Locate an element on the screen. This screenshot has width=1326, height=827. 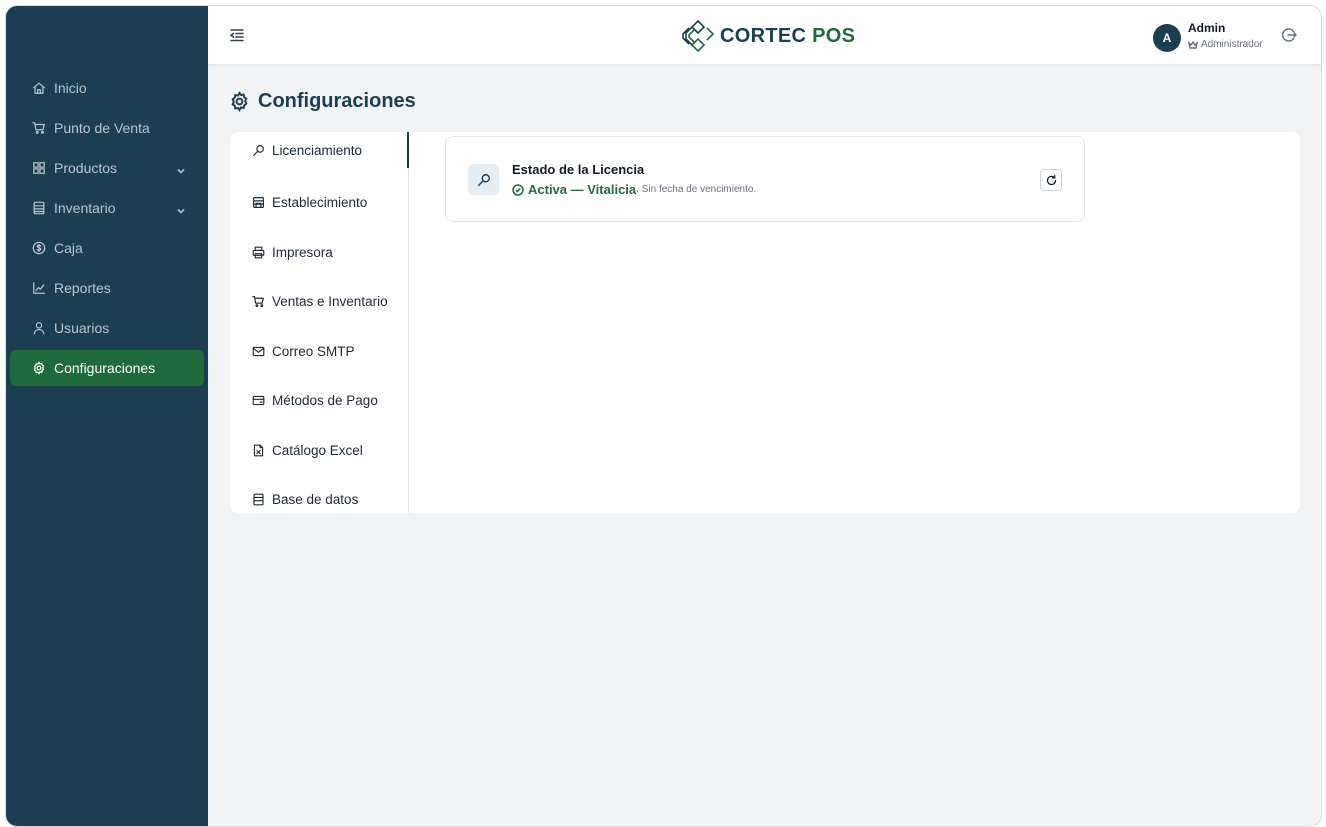
license-status-value: Activa — Vitalicia is located at coordinates (582, 189).